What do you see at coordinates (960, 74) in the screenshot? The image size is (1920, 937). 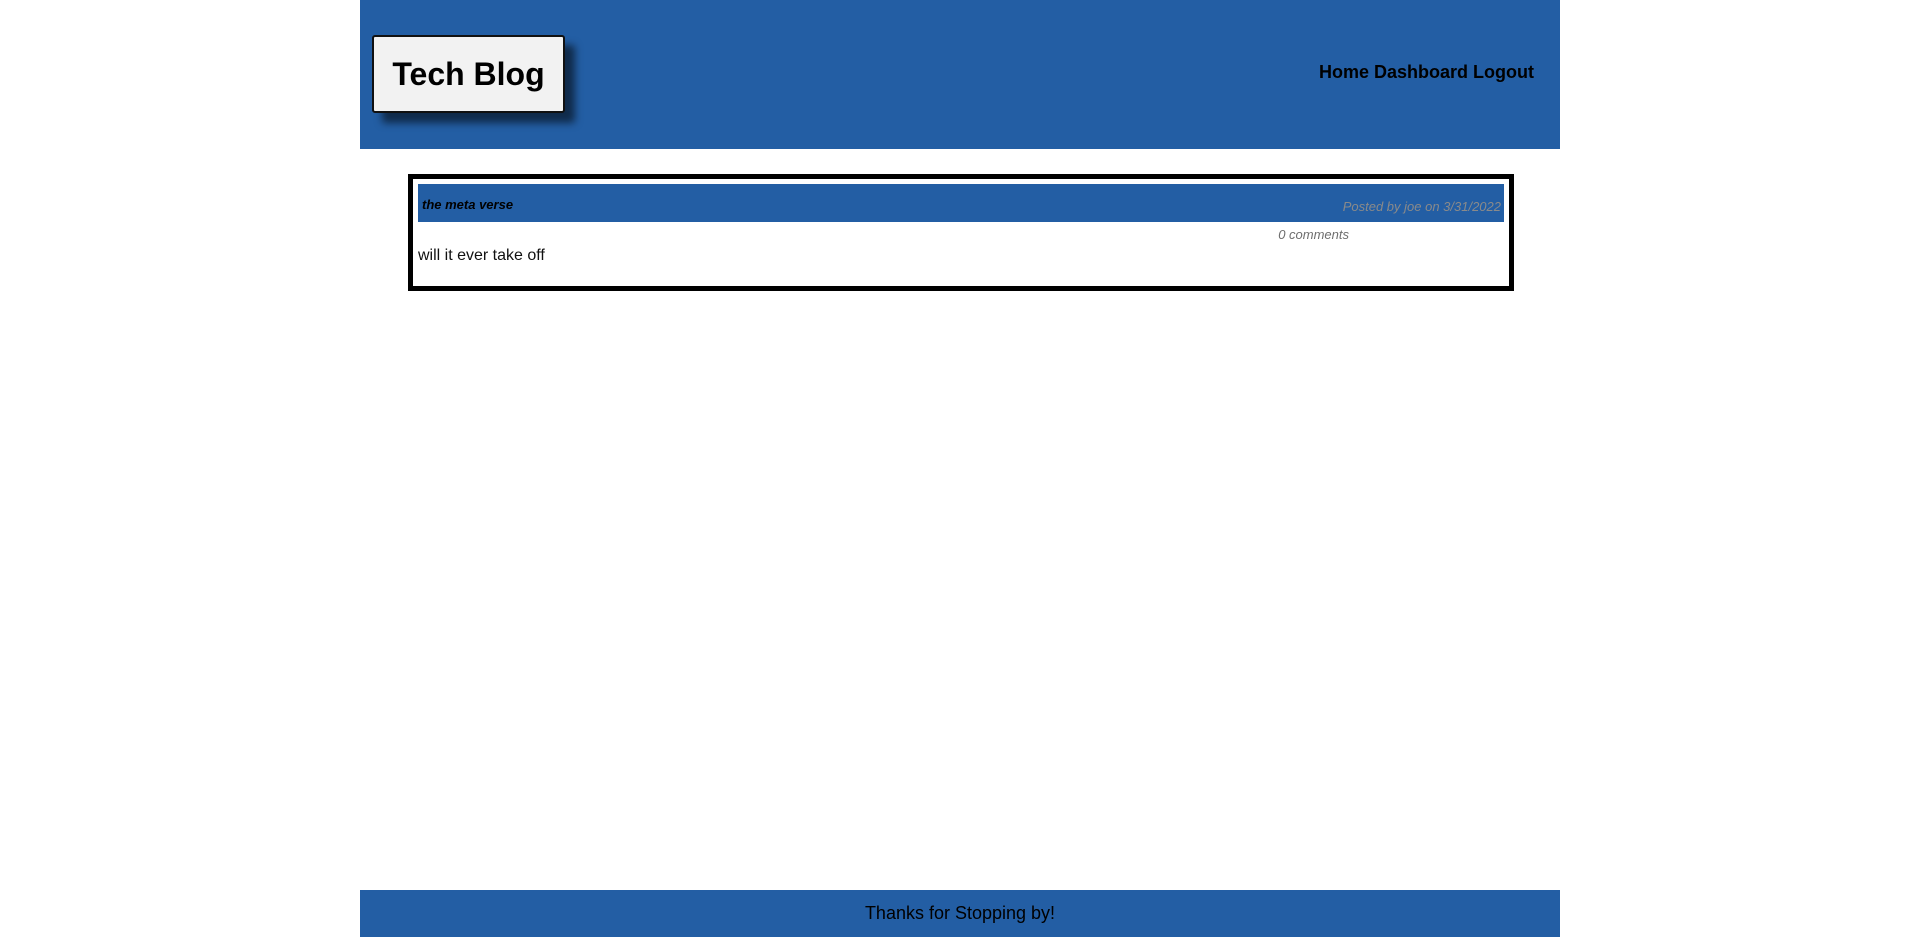 I see `site-header: Tech Blog Home Dashboard Logout` at bounding box center [960, 74].